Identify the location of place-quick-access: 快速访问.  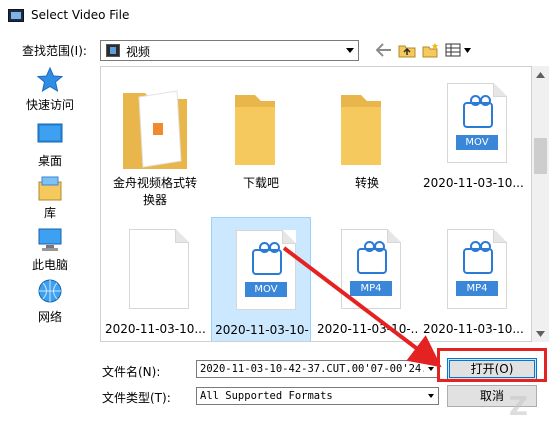
(50, 92).